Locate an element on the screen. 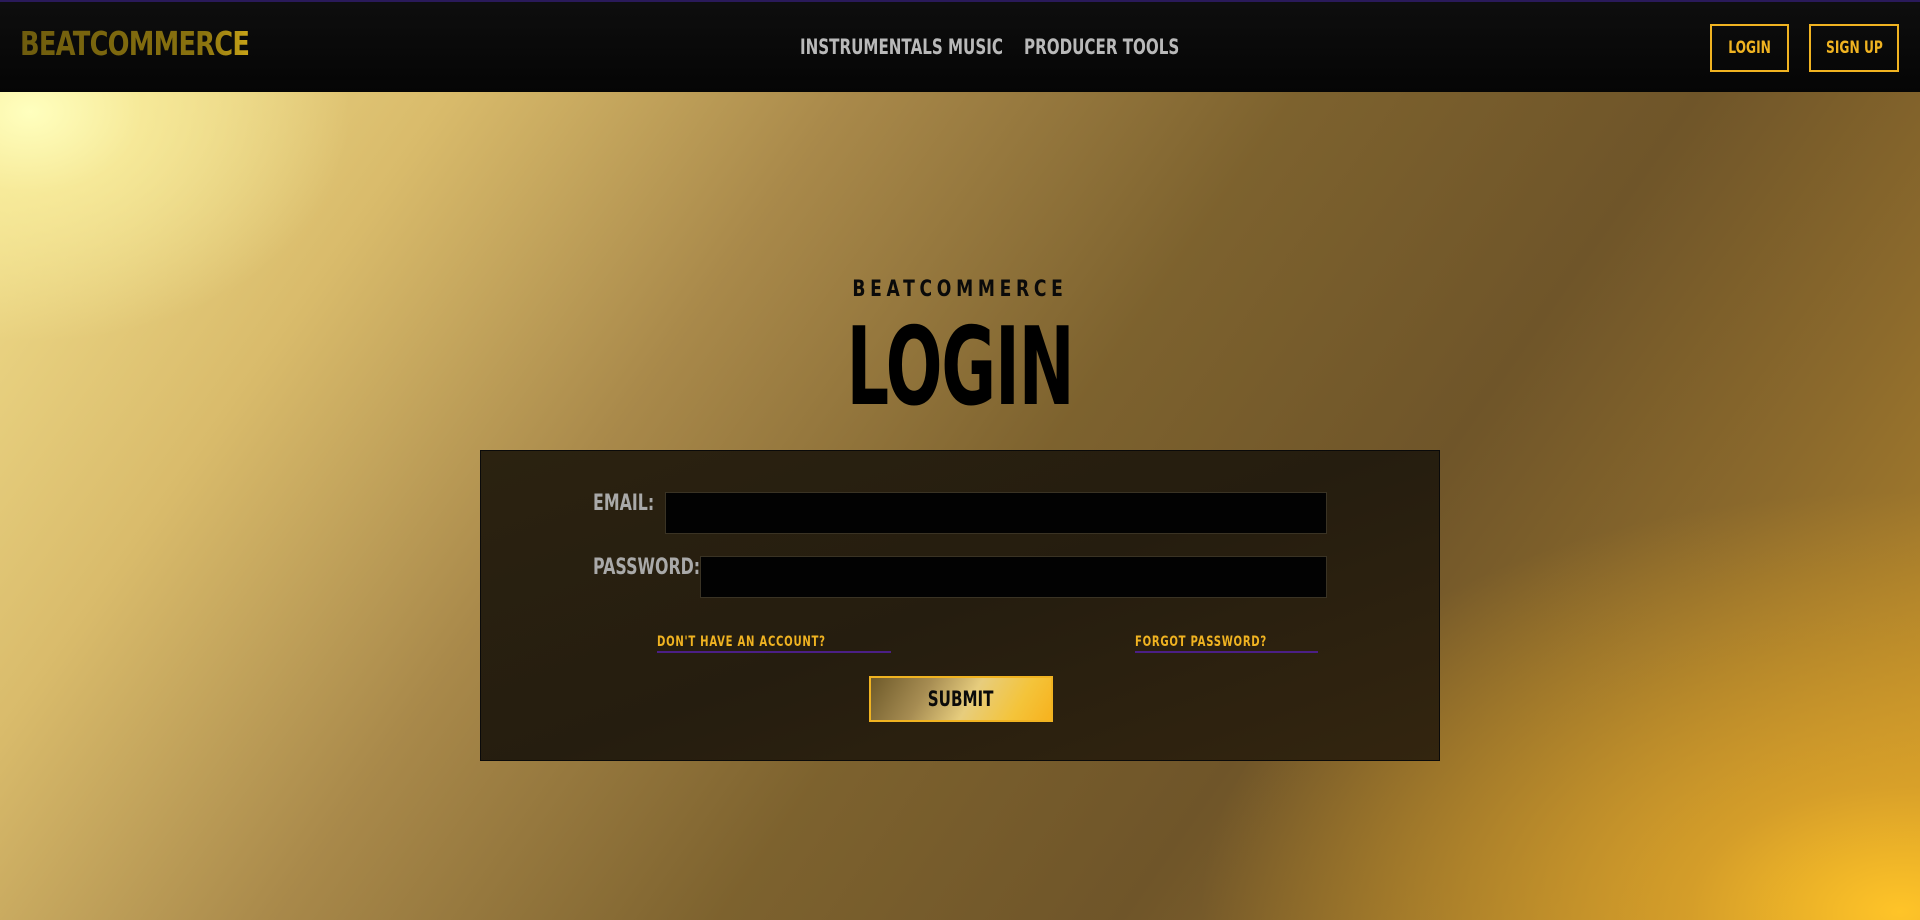 This screenshot has width=1920, height=920. forgot-password-link: FORGOT PASSWORD? is located at coordinates (1227, 643).